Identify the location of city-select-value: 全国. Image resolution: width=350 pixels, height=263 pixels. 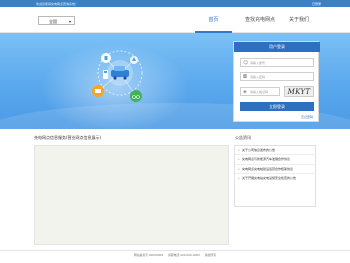
(53, 21).